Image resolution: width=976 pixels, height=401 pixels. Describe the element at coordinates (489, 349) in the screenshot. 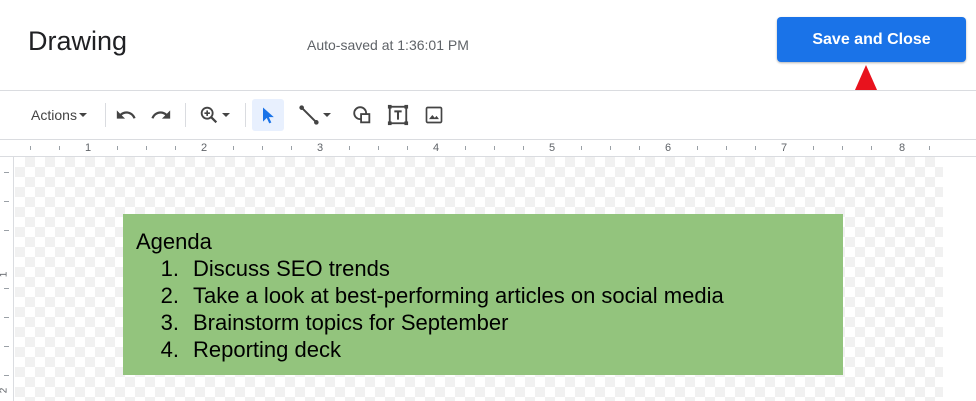

I see `list-item: 4. Reporting deck` at that location.